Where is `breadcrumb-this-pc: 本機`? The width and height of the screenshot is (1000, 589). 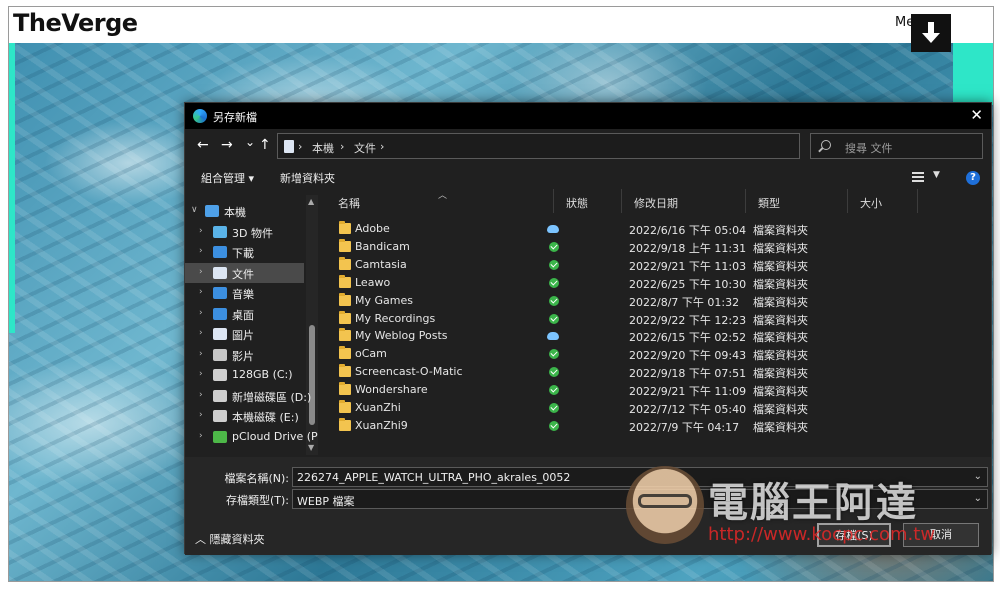
breadcrumb-this-pc: 本機 is located at coordinates (323, 148).